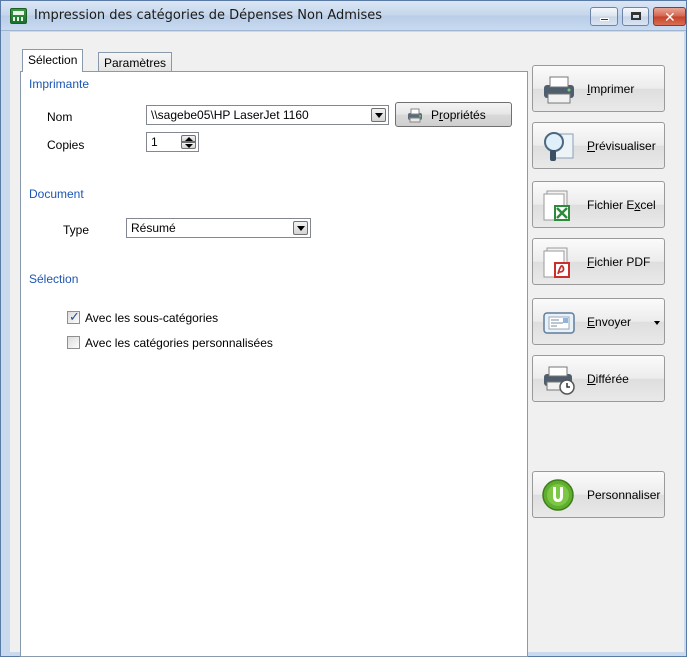 This screenshot has height=657, width=687. I want to click on envoyer-button: Envoyer, so click(598, 321).